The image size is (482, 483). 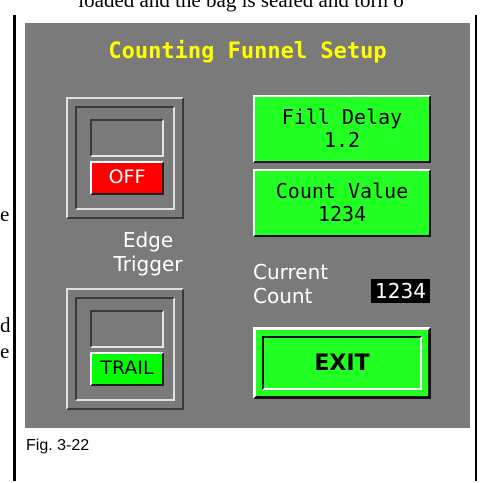 What do you see at coordinates (342, 140) in the screenshot?
I see `fill-delay-value: 1.2` at bounding box center [342, 140].